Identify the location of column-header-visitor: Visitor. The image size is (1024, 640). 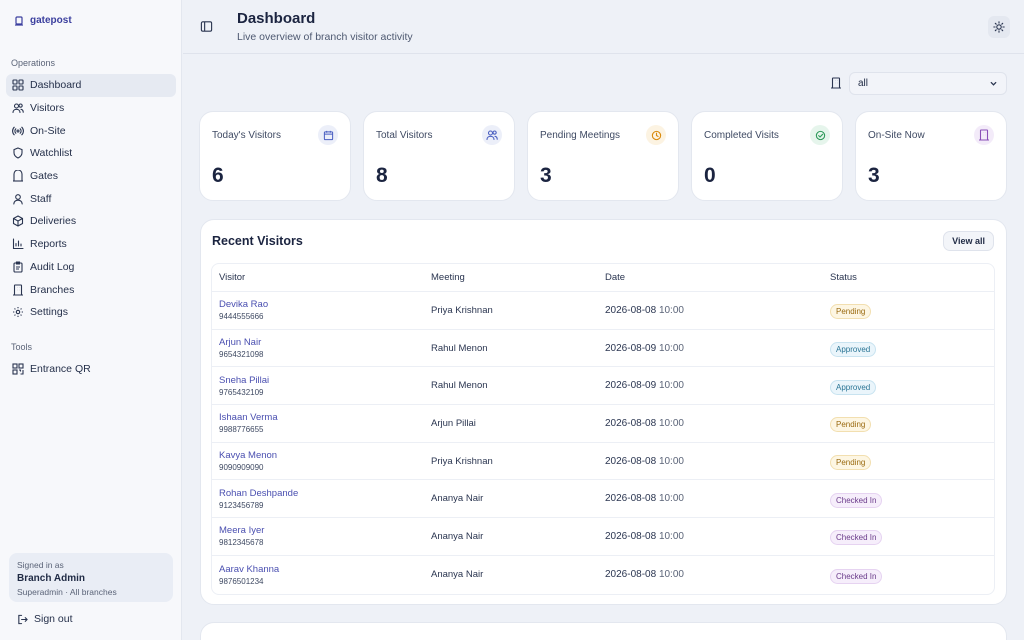
(321, 277).